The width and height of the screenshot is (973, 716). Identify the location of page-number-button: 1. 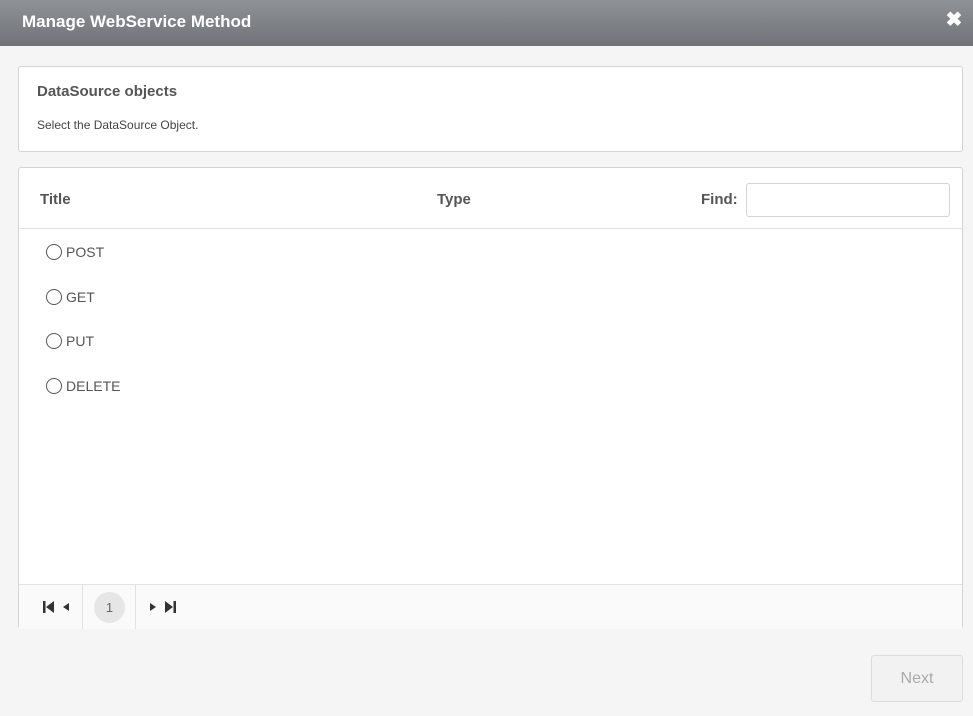
(109, 607).